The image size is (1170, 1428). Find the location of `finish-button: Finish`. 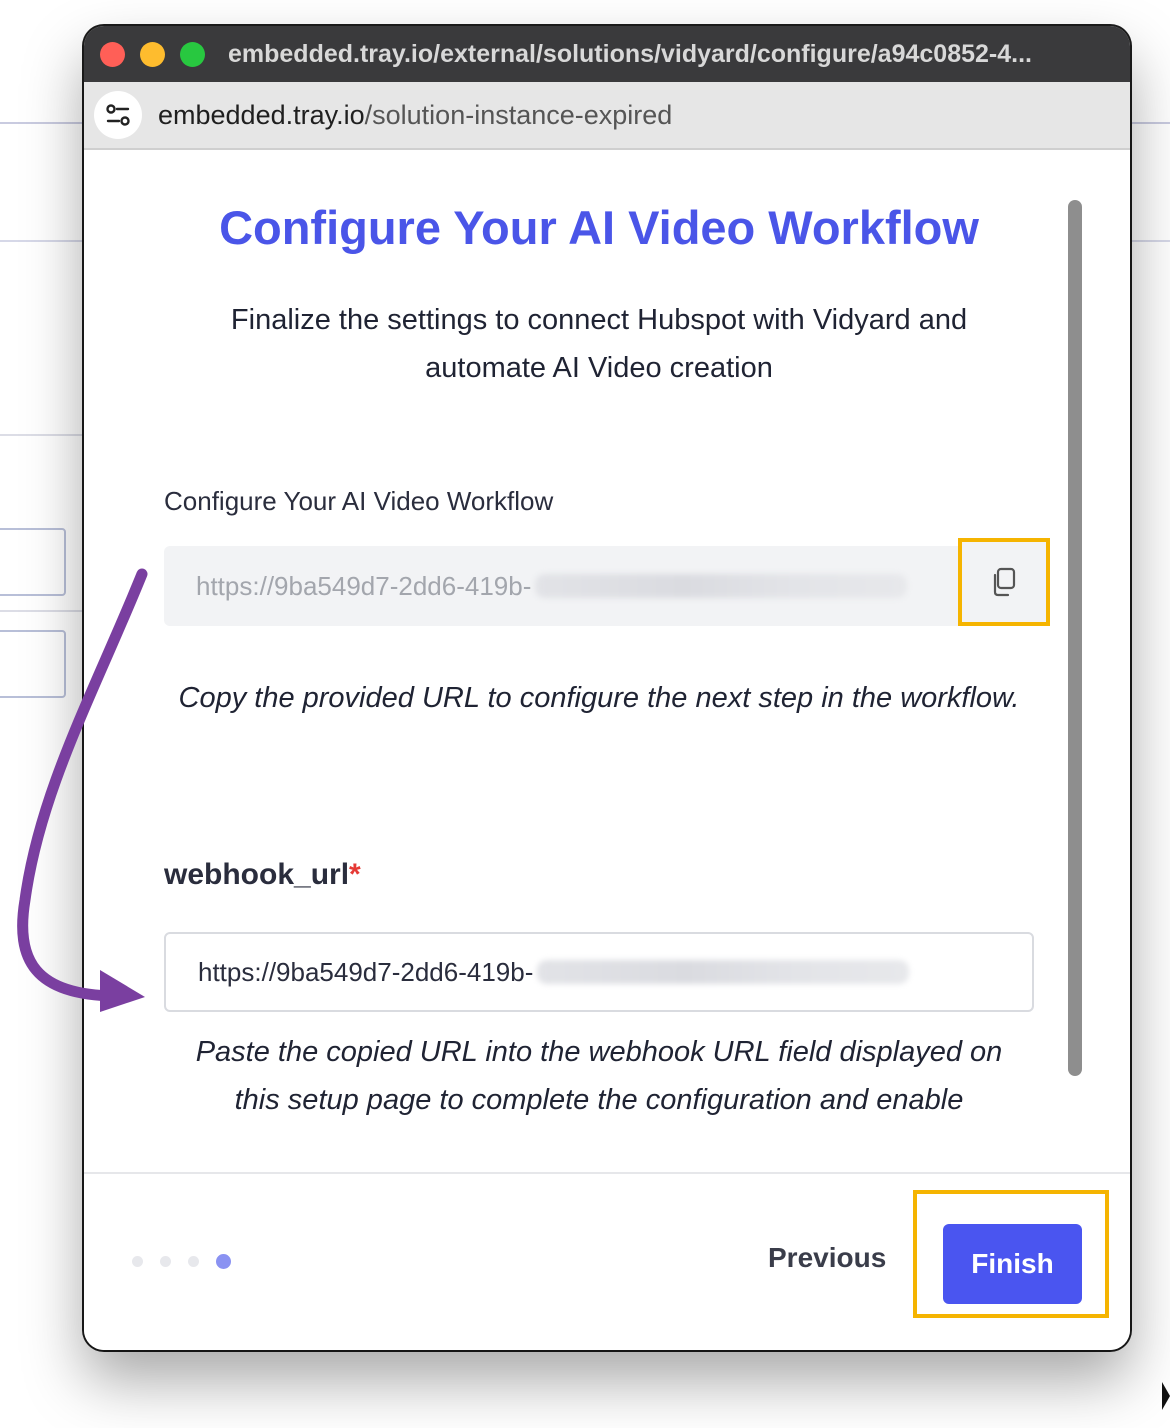

finish-button: Finish is located at coordinates (1012, 1264).